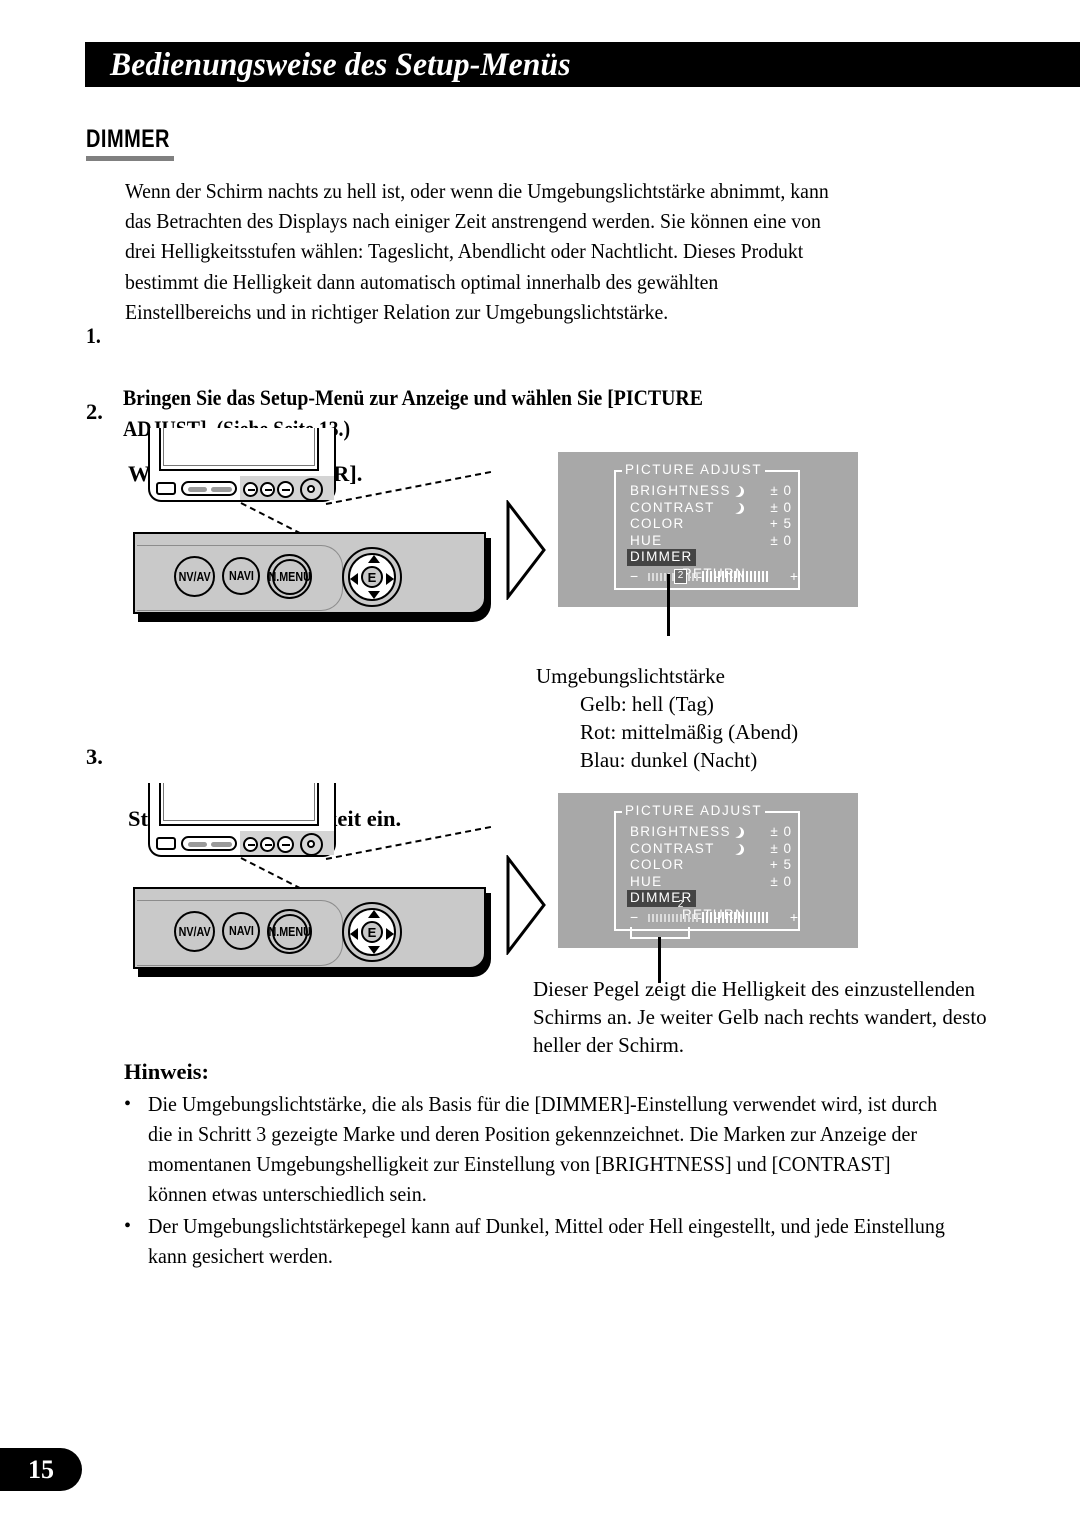  I want to click on osd-row-color-2: COLOR + 5, so click(714, 865).